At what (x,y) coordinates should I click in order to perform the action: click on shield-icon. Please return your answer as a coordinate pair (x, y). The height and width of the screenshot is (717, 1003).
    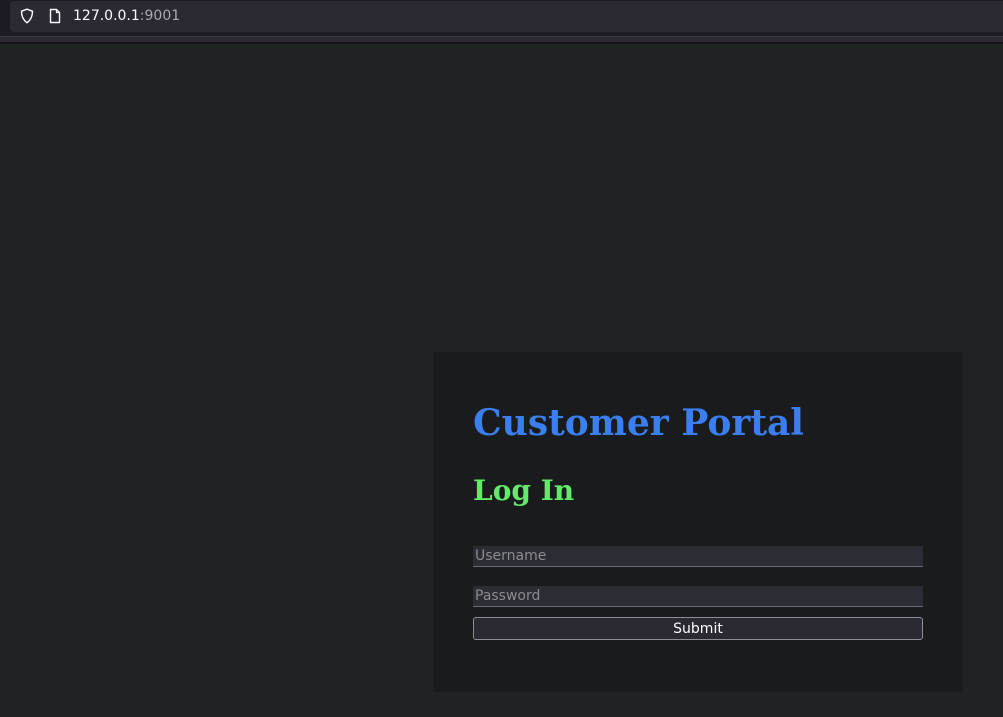
    Looking at the image, I should click on (27, 16).